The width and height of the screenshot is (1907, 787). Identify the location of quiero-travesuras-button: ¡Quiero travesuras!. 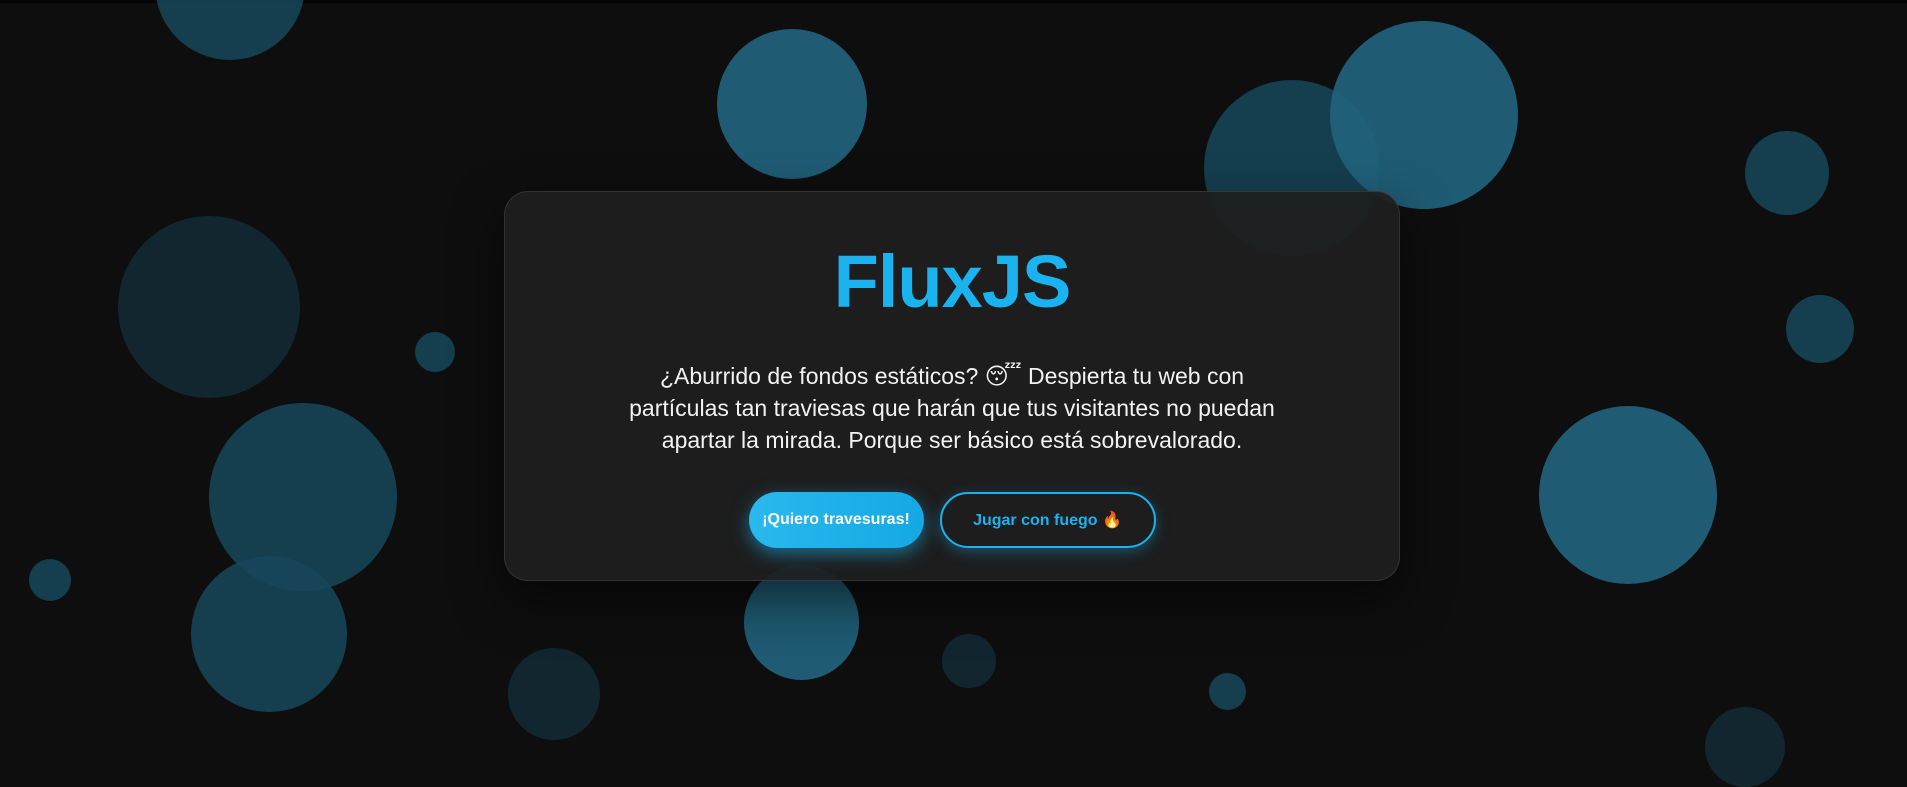
(836, 520).